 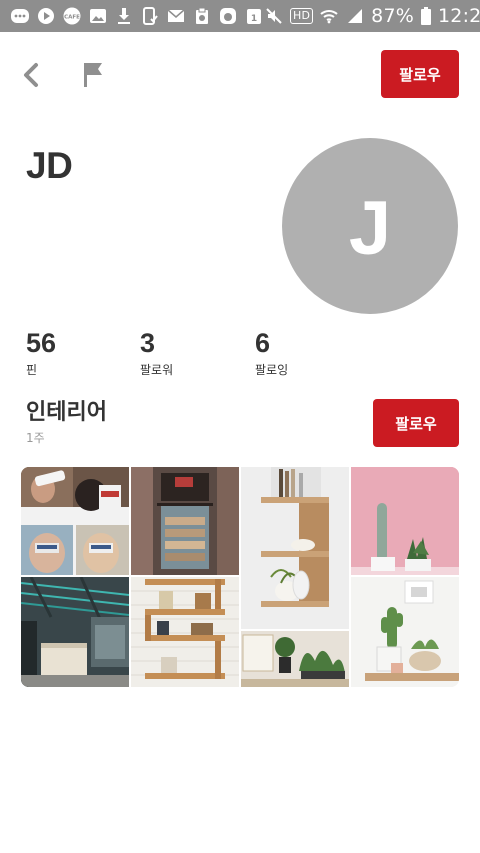 What do you see at coordinates (426, 16) in the screenshot?
I see `battery-icon` at bounding box center [426, 16].